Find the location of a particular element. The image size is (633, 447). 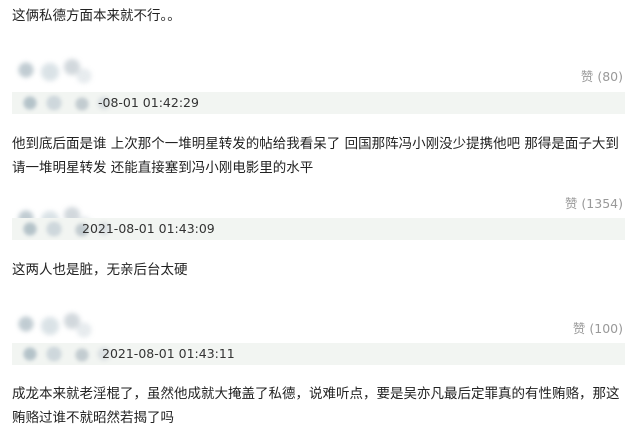

comment-meta-bar: -08-01 01:42:29 is located at coordinates (318, 103).